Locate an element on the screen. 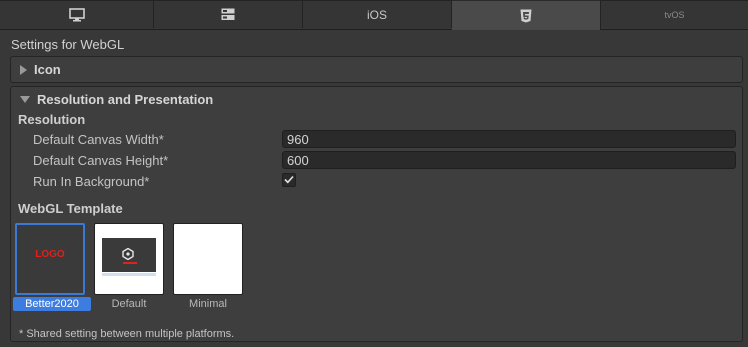 The height and width of the screenshot is (347, 748). tab-standalone is located at coordinates (77, 14).